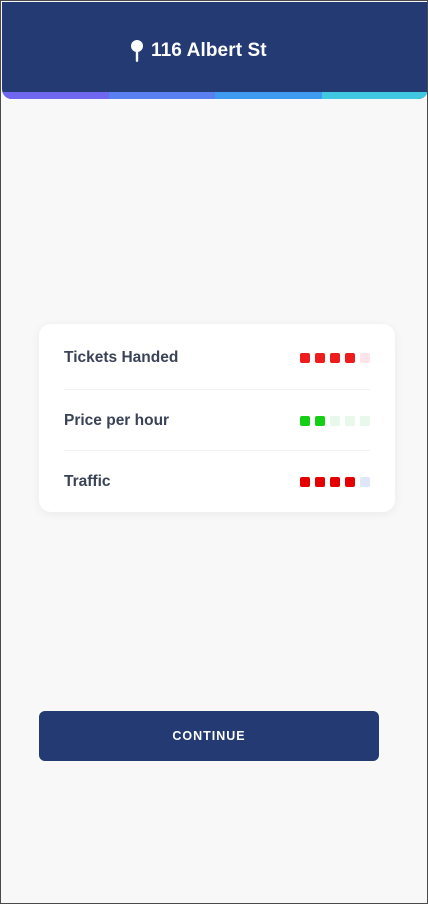 This screenshot has width=428, height=904. What do you see at coordinates (121, 357) in the screenshot?
I see `stat-label: Tickets Handed` at bounding box center [121, 357].